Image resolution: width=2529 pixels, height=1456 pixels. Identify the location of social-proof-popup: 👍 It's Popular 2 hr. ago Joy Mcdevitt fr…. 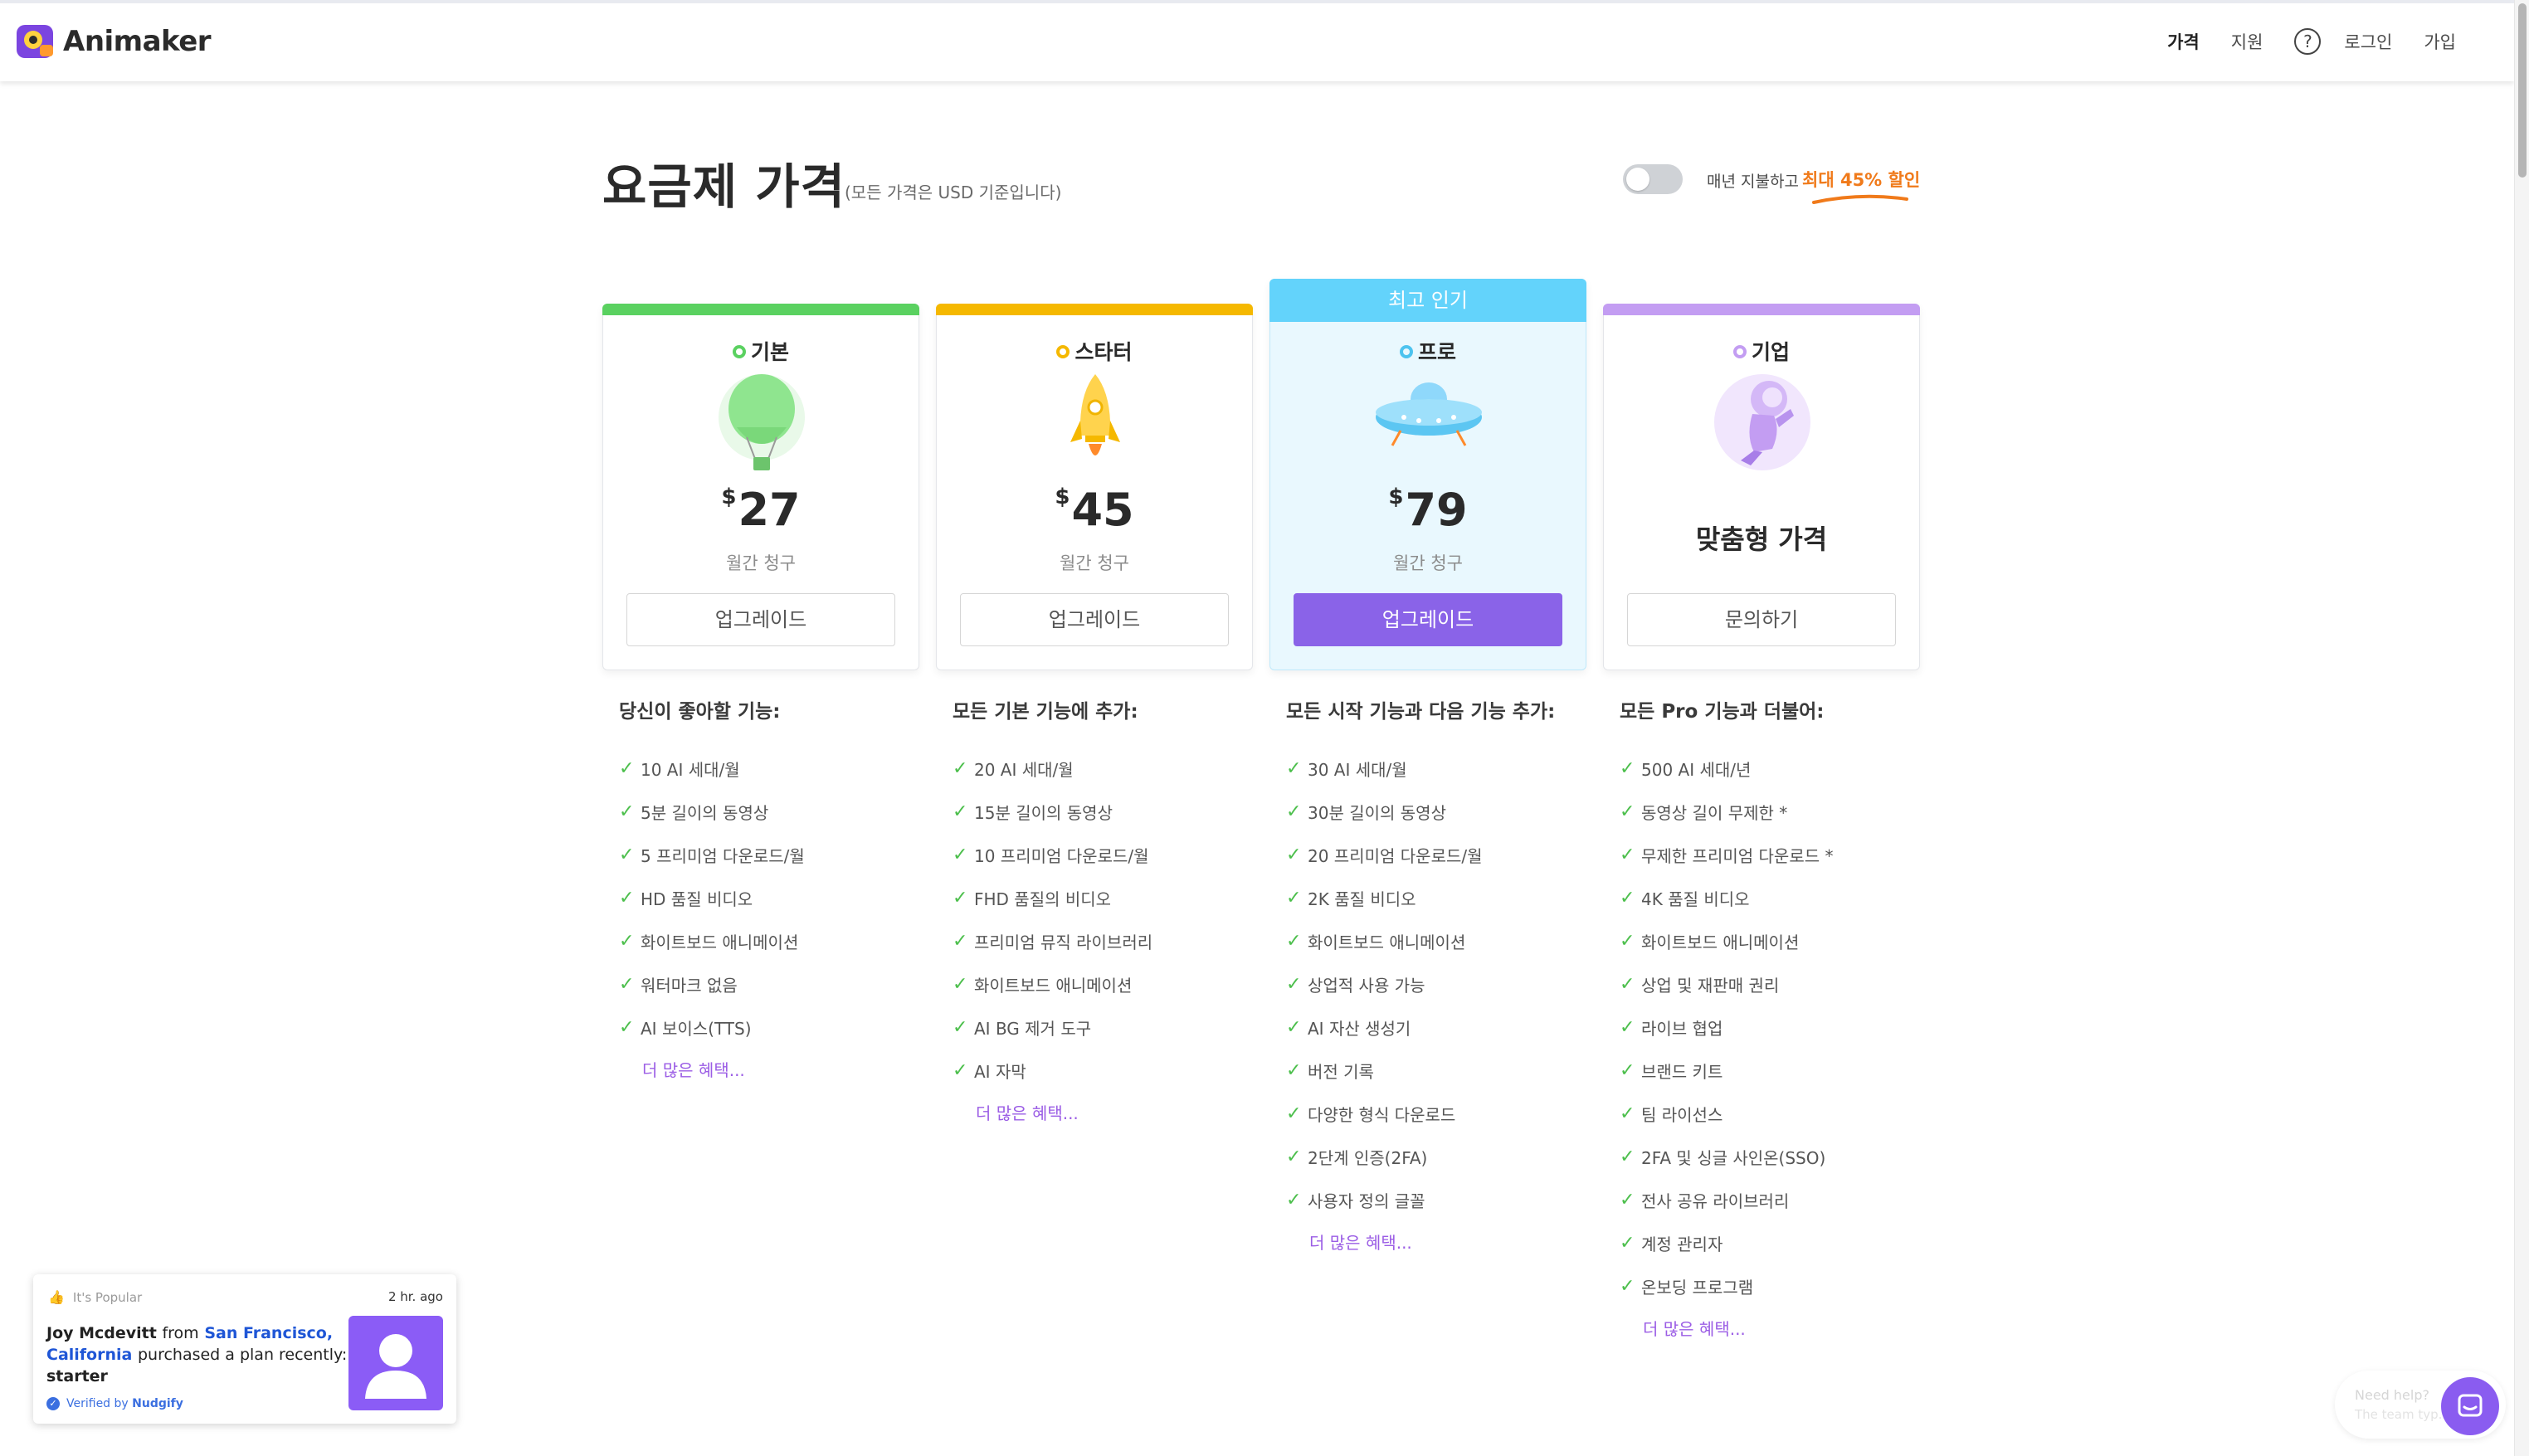
(244, 1349).